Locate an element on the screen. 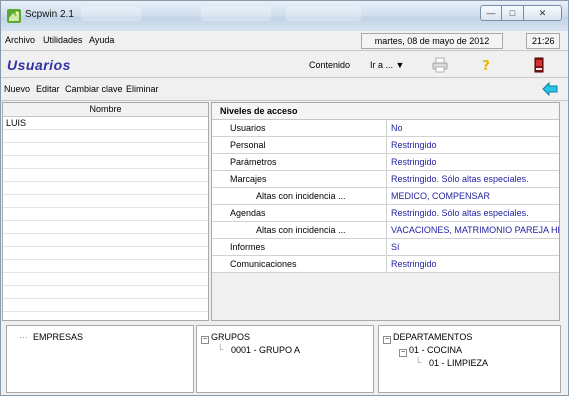 The width and height of the screenshot is (569, 396). grupos-panel: − GRUPOS └ 0001 - GRUPO A is located at coordinates (285, 359).